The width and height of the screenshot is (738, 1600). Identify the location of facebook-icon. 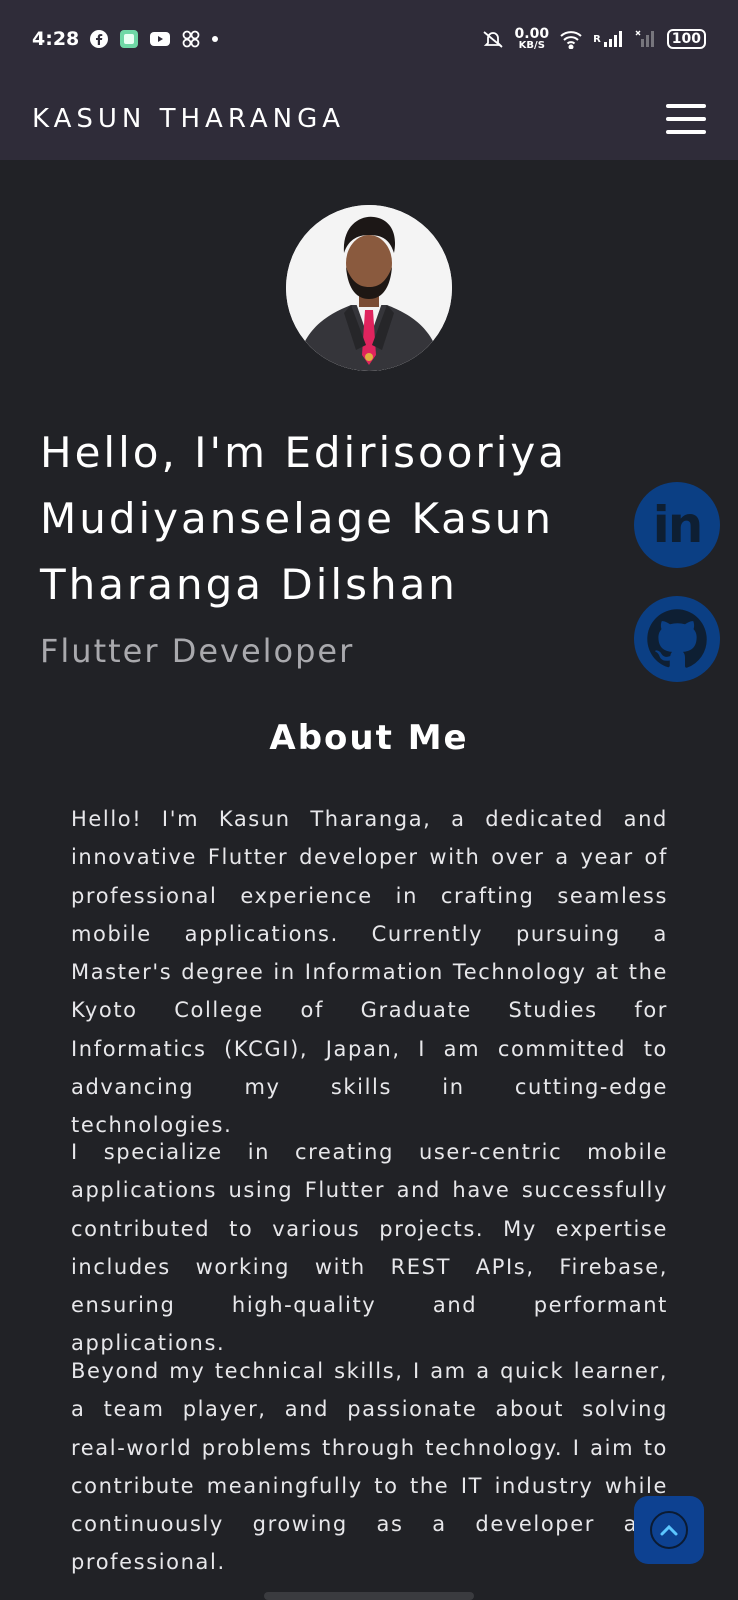
(99, 39).